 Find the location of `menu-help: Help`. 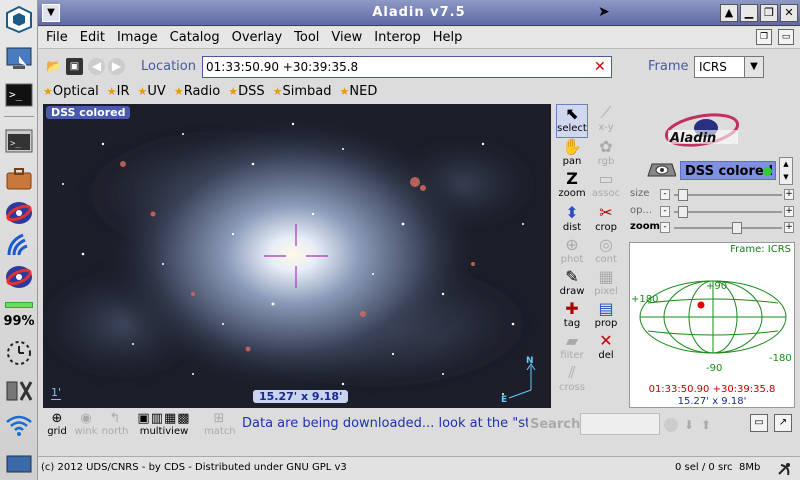

menu-help: Help is located at coordinates (448, 37).